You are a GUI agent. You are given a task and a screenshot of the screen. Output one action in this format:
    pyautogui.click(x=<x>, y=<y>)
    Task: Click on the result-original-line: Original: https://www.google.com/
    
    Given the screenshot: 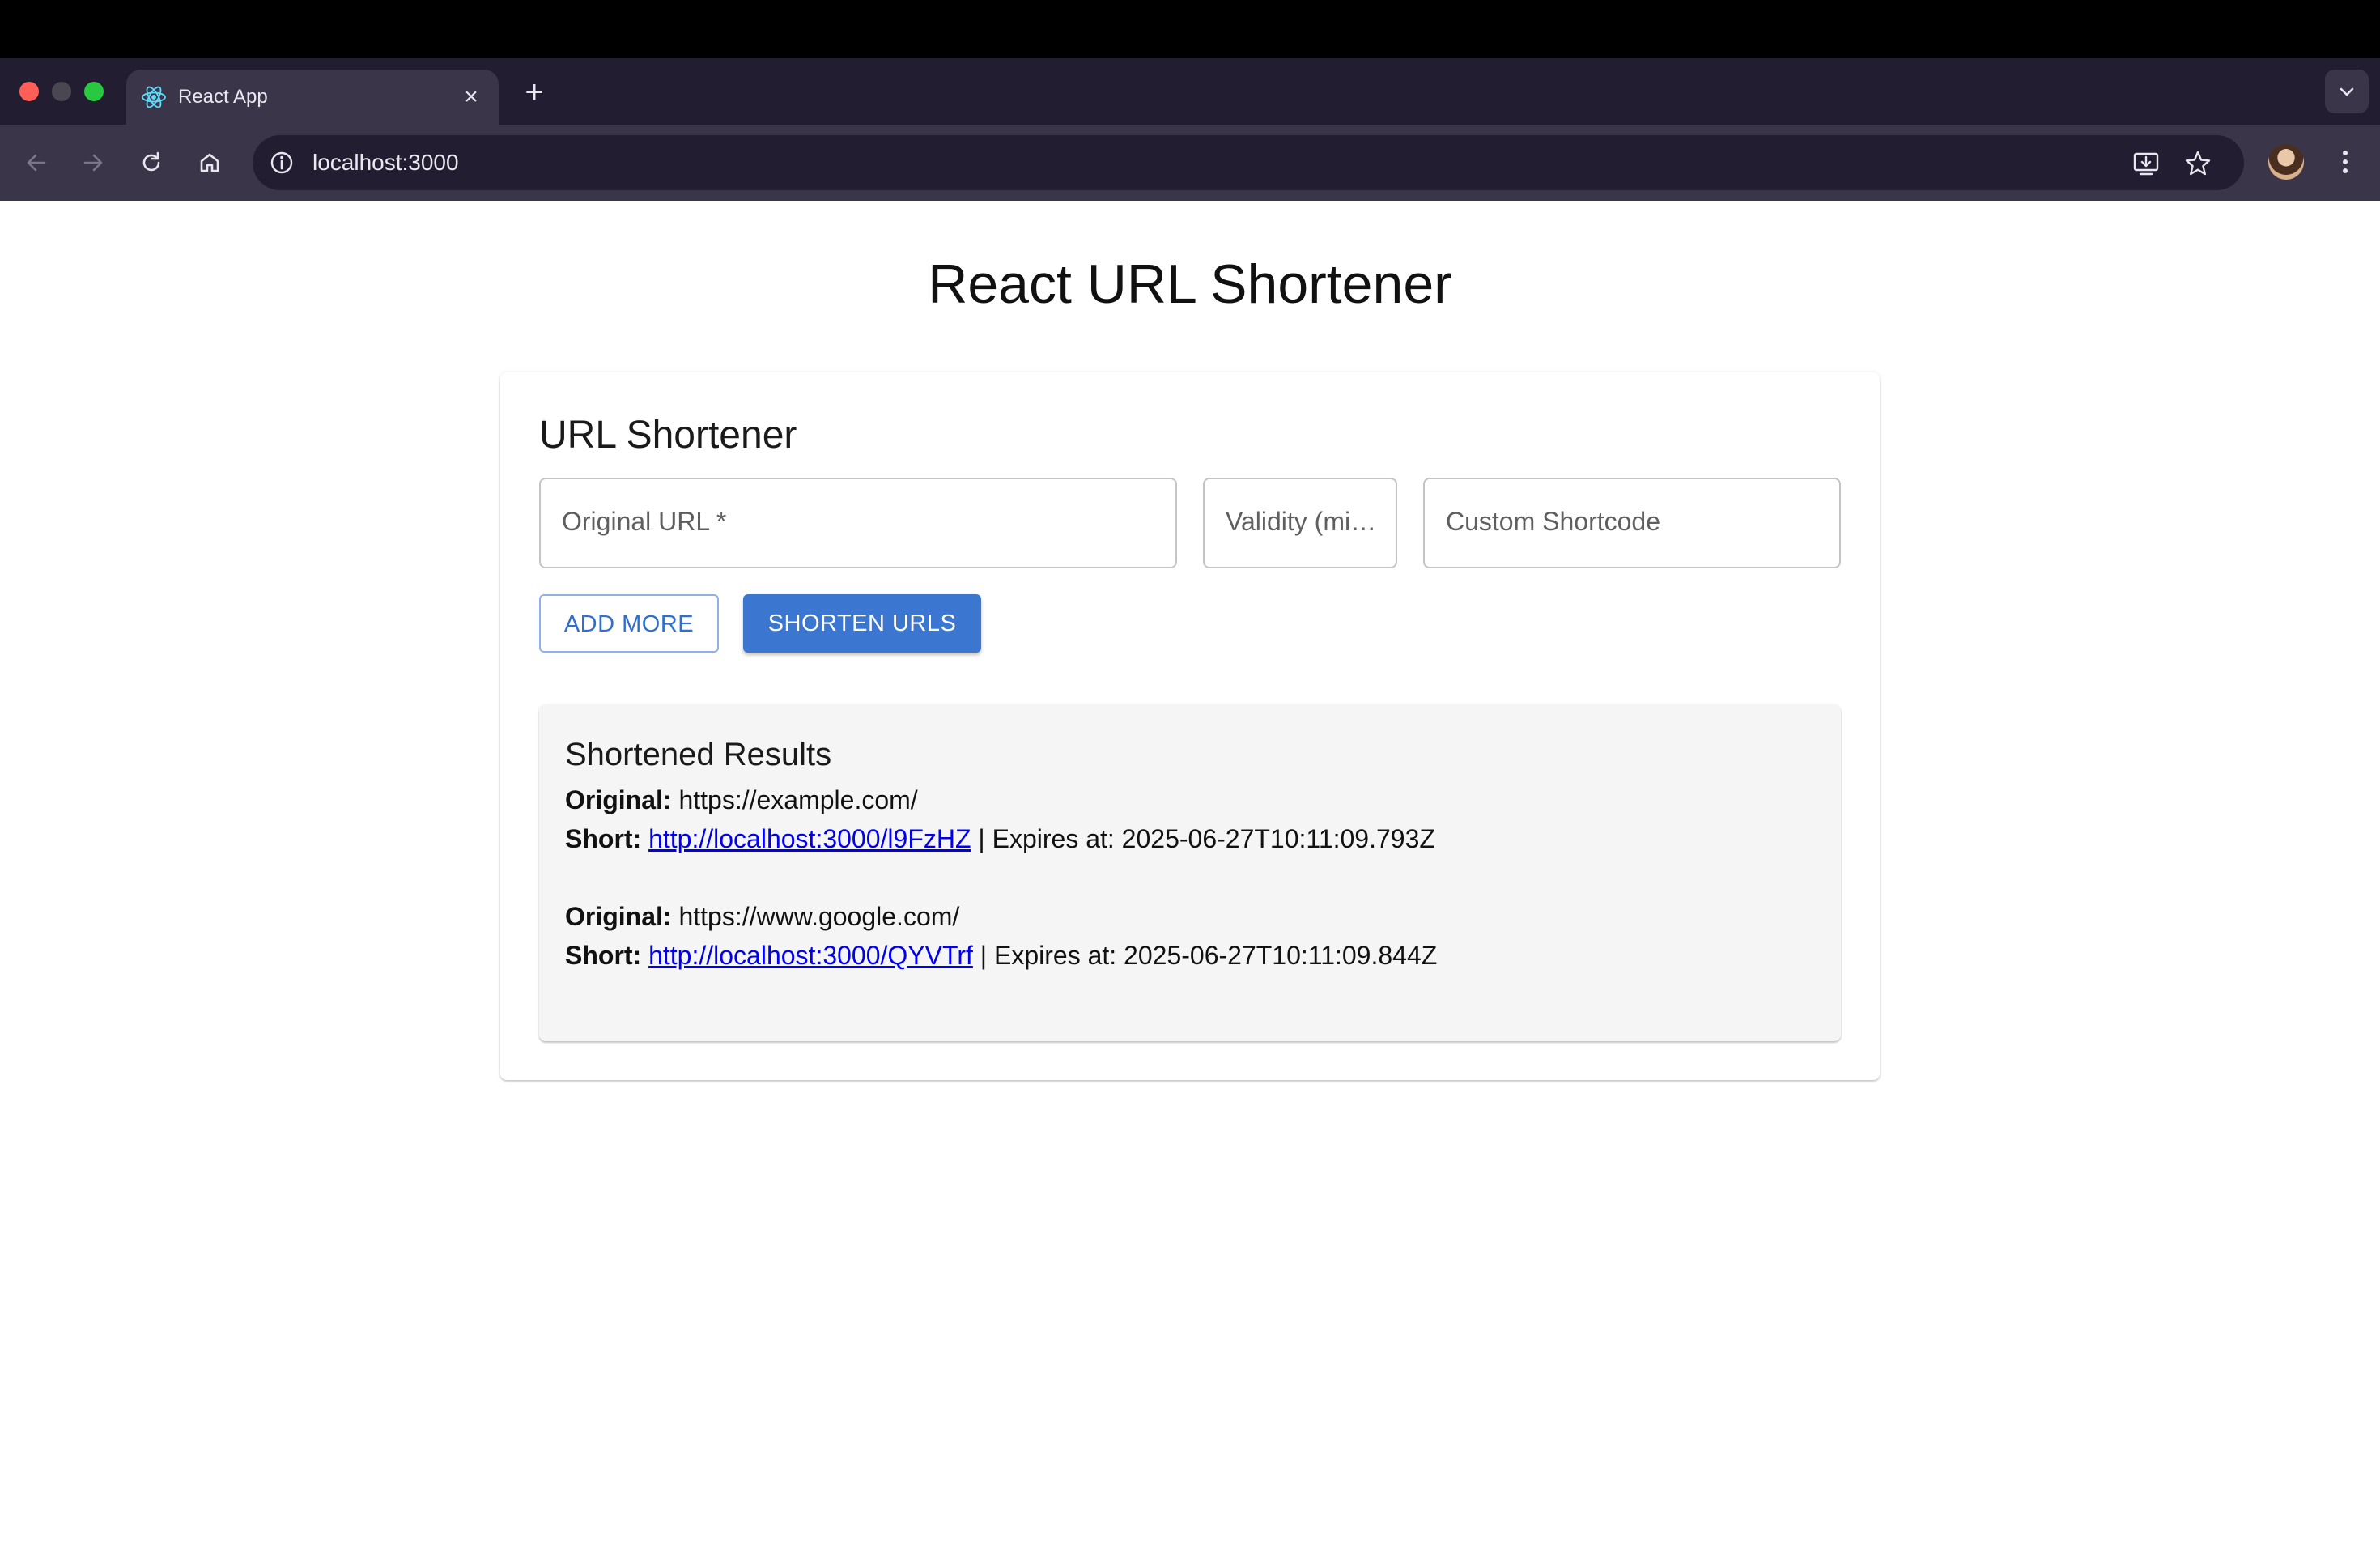 What is the action you would take?
    pyautogui.click(x=762, y=917)
    